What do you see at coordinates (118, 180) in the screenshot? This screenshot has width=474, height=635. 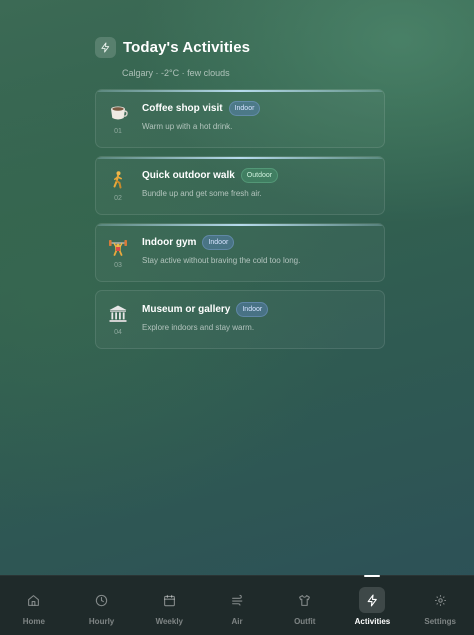 I see `walking-person-icon` at bounding box center [118, 180].